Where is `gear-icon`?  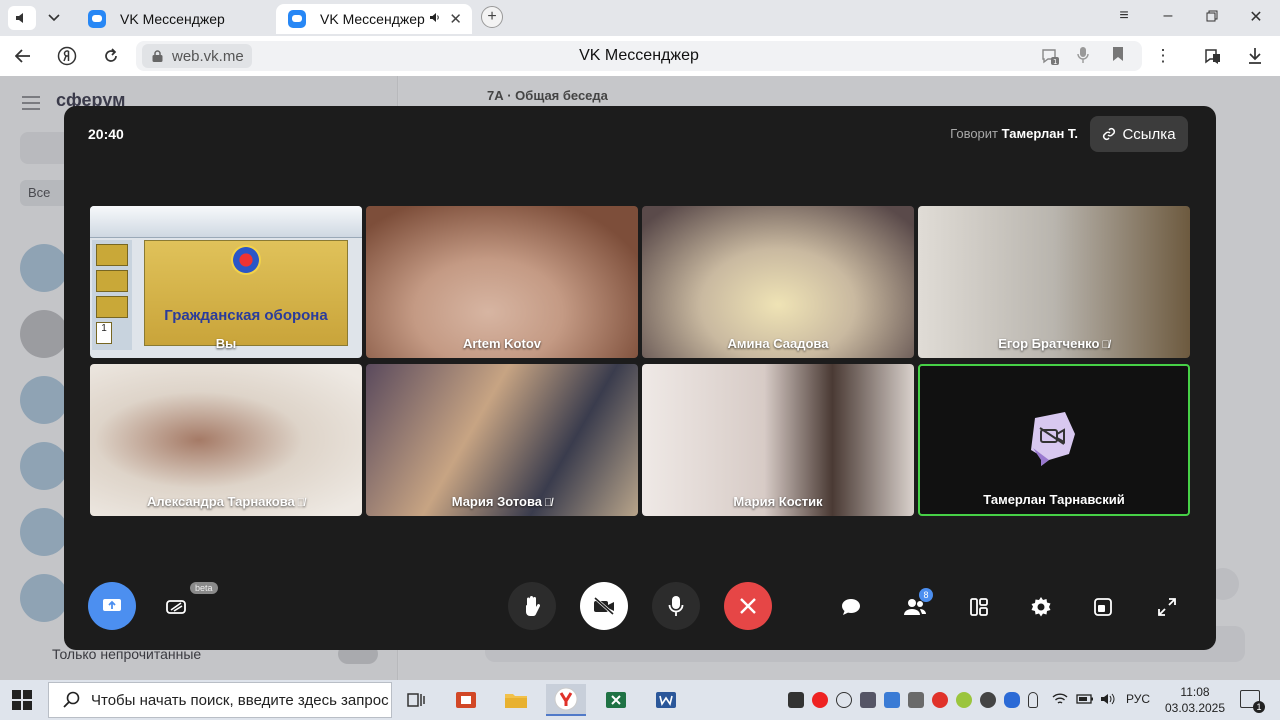
gear-icon is located at coordinates (1041, 607).